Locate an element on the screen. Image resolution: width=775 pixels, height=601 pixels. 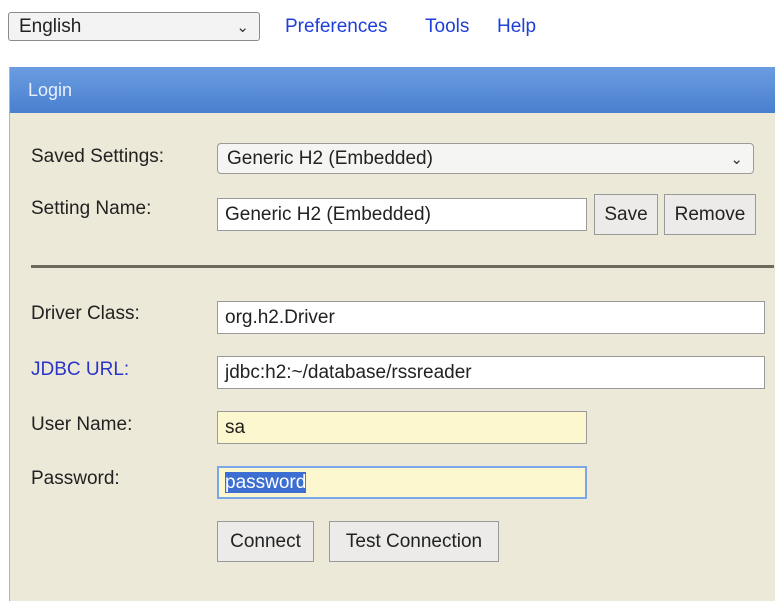
user-name-input: sa is located at coordinates (402, 427).